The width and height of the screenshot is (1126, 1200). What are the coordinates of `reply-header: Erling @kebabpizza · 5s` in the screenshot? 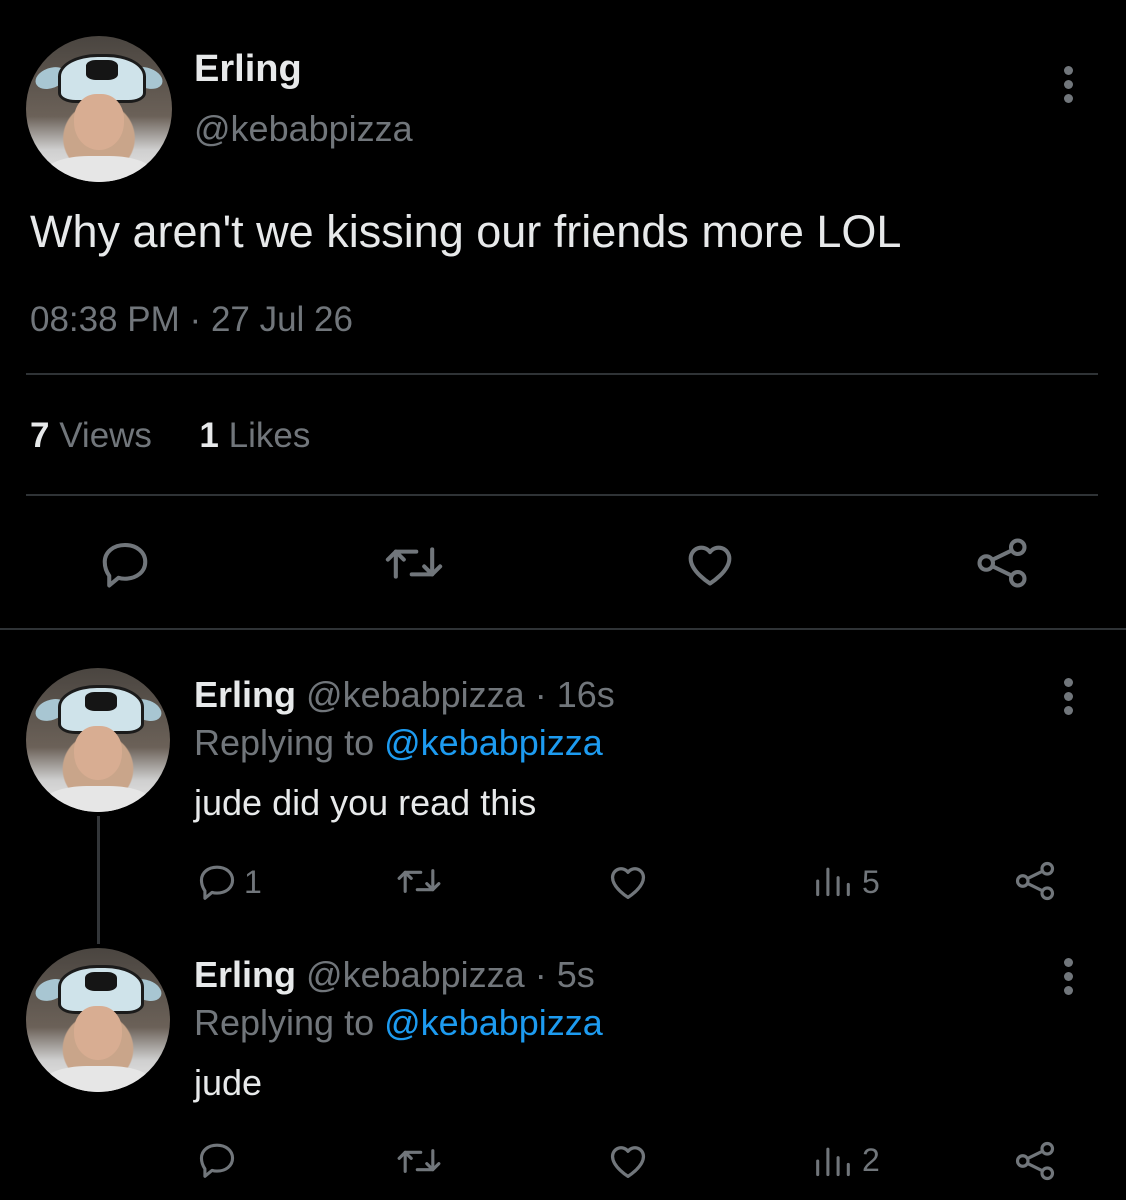 It's located at (394, 975).